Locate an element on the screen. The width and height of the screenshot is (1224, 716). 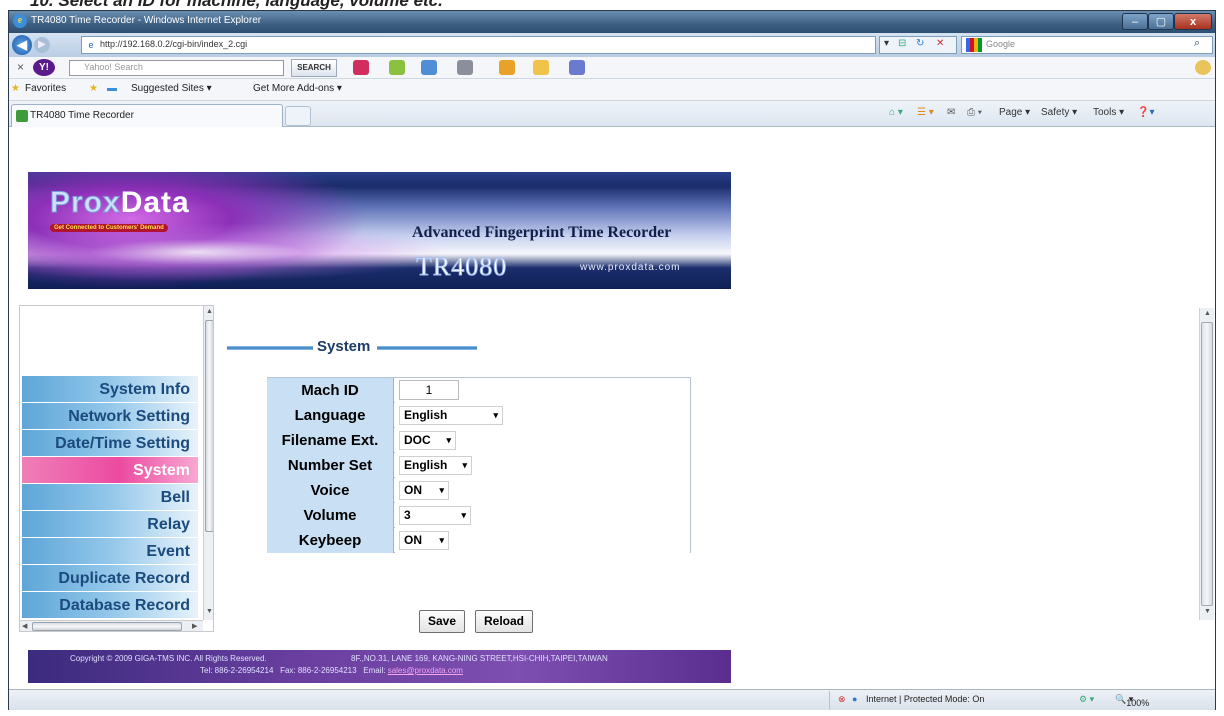
language-select: English ▾ is located at coordinates (451, 415).